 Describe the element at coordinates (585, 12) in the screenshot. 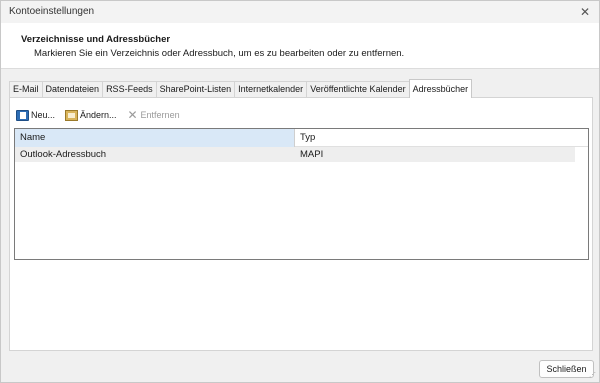

I see `close-icon: ✕` at that location.